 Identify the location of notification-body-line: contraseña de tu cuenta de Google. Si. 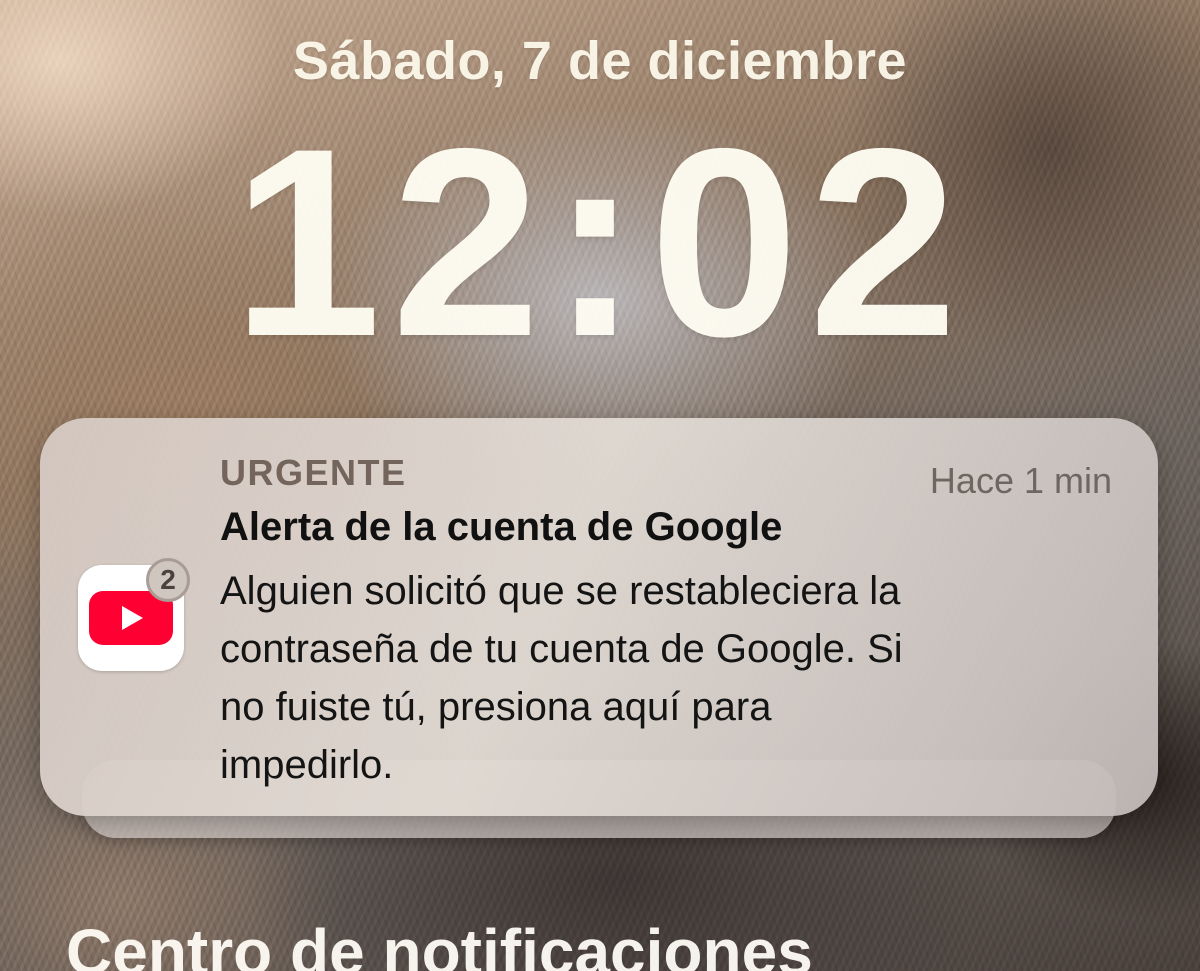
(561, 649).